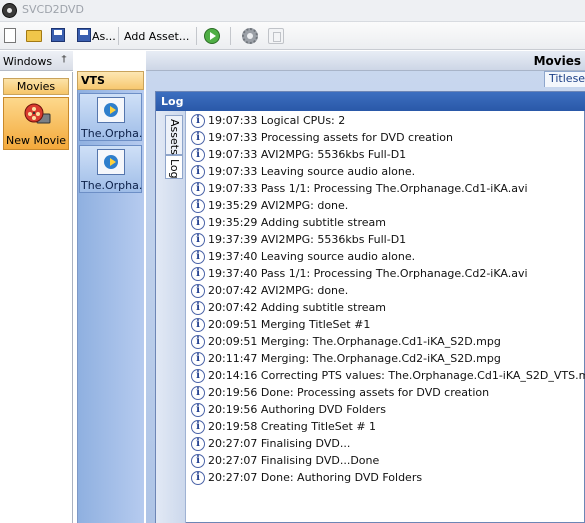  What do you see at coordinates (84, 35) in the screenshot?
I see `save-as-icon` at bounding box center [84, 35].